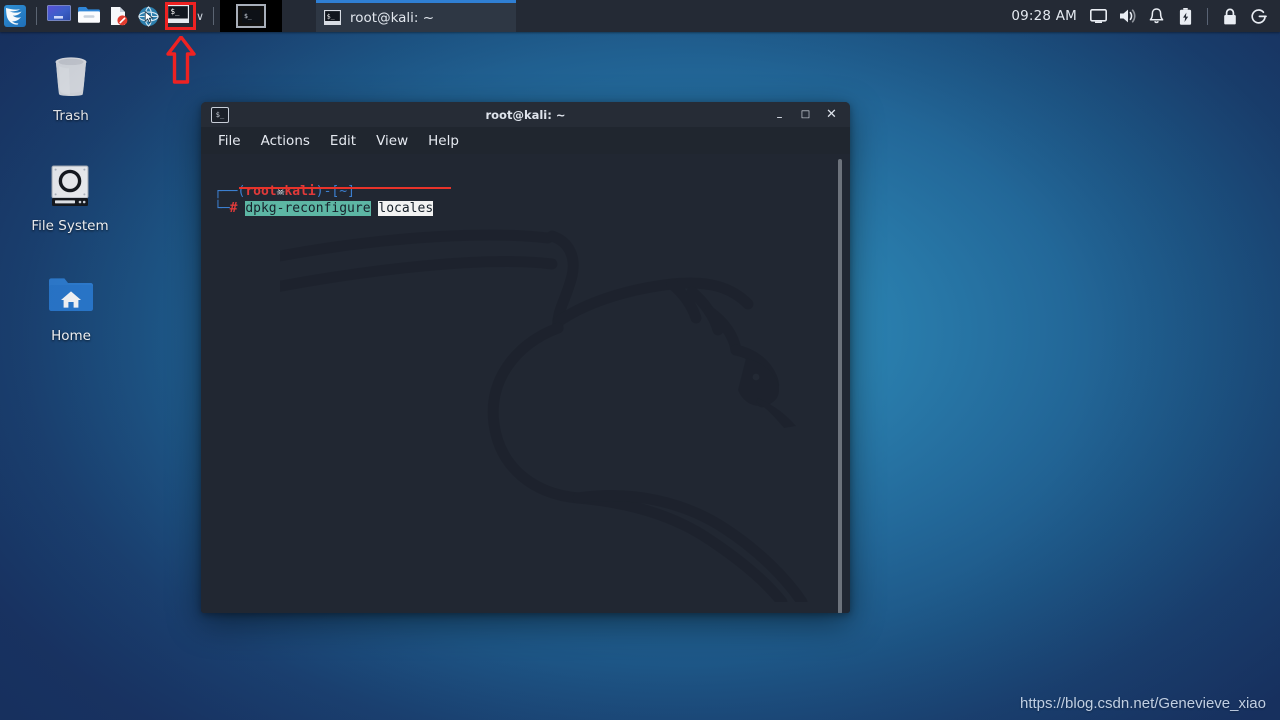 Image resolution: width=1280 pixels, height=720 pixels. Describe the element at coordinates (1156, 16) in the screenshot. I see `notification-bell-icon` at that location.